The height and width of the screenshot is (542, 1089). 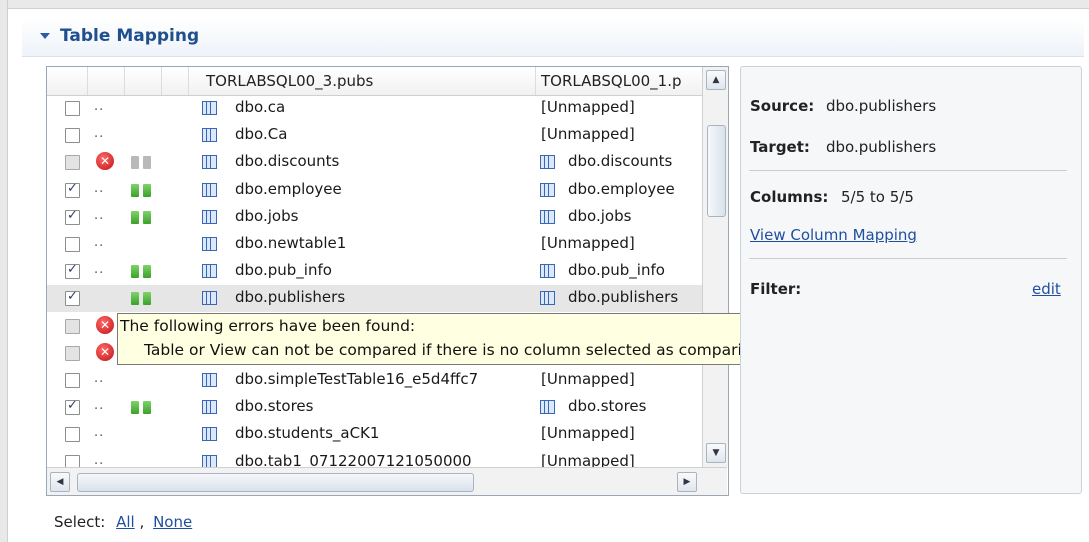 I want to click on scroll-left-icon: ◀, so click(x=60, y=482).